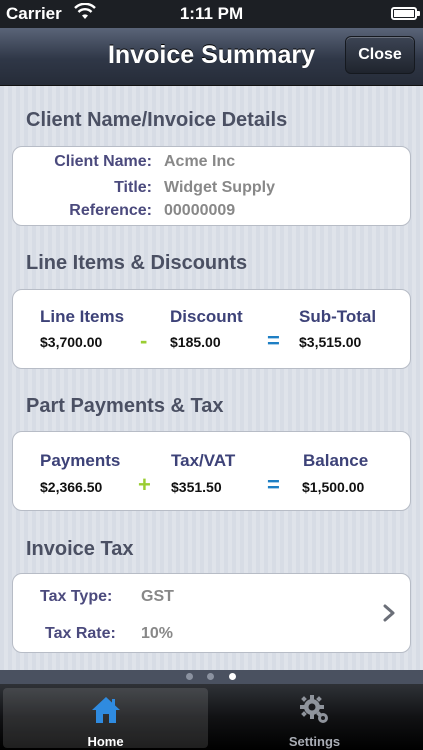  I want to click on tab-home-label: Home, so click(105, 741).